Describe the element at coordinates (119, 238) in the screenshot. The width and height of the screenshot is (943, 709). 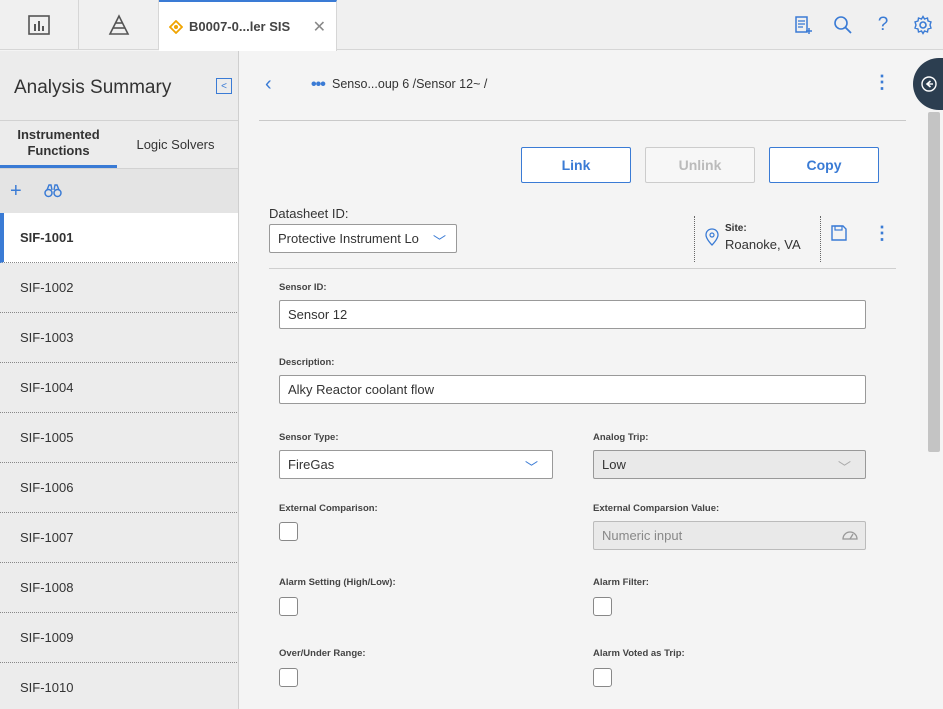
I see `list-item: SIF-1001` at that location.